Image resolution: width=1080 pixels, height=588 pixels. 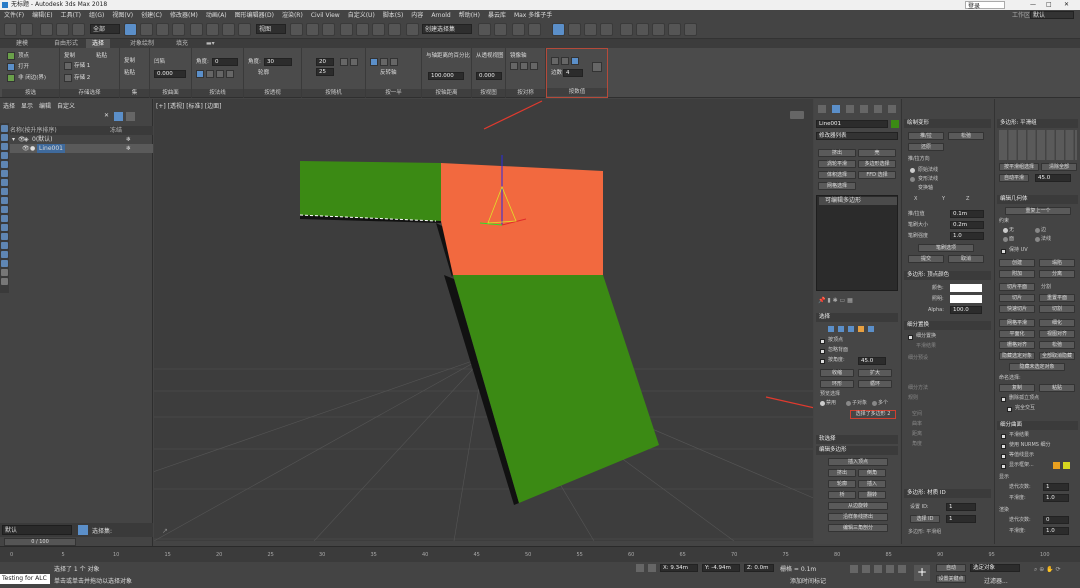 What do you see at coordinates (910, 337) in the screenshot?
I see `subdiv-check` at bounding box center [910, 337].